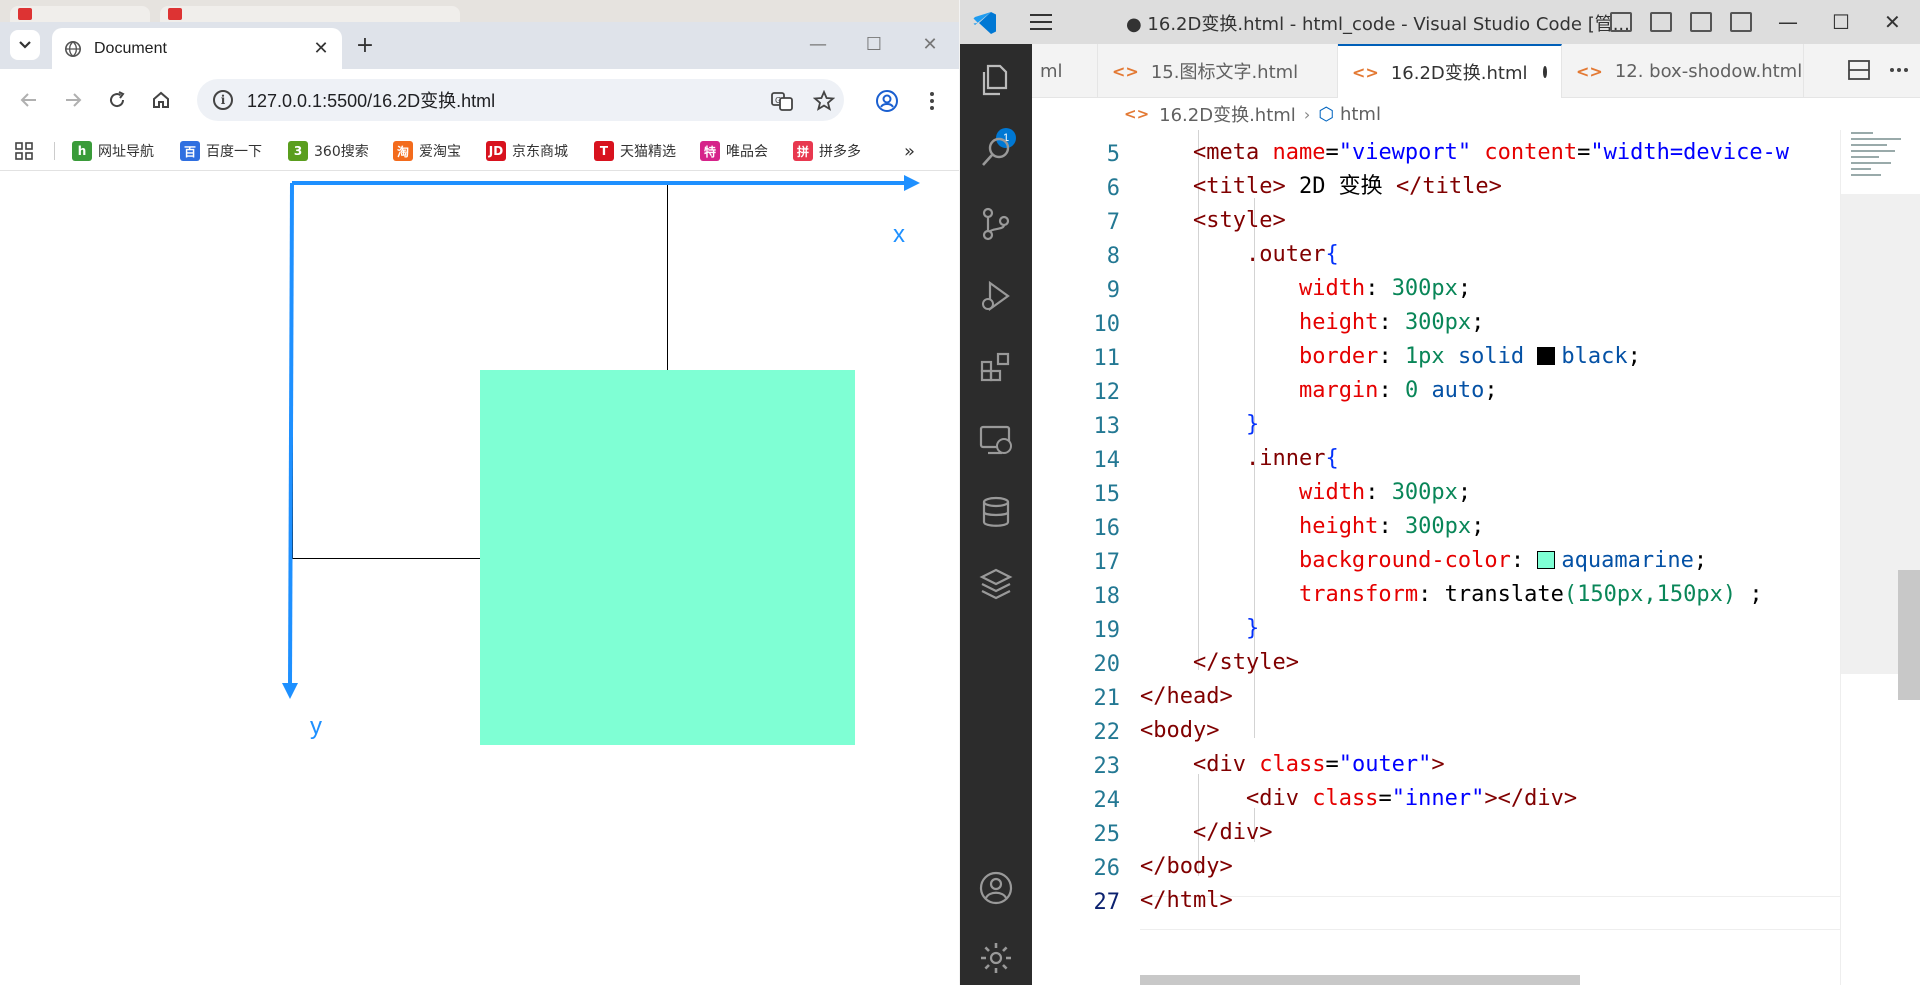 This screenshot has width=1920, height=985. What do you see at coordinates (909, 151) in the screenshot?
I see `more-bookmarks-icon: »` at bounding box center [909, 151].